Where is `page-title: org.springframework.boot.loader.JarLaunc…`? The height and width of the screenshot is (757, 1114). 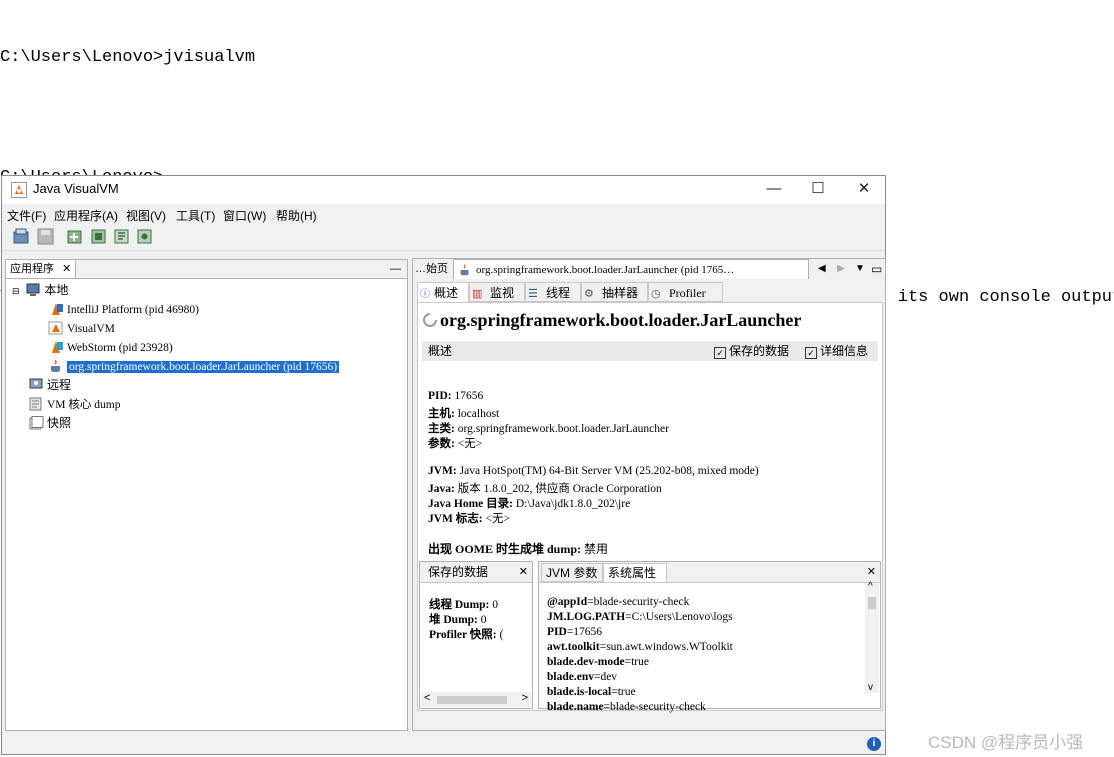
page-title: org.springframework.boot.loader.JarLaunc… is located at coordinates (621, 320).